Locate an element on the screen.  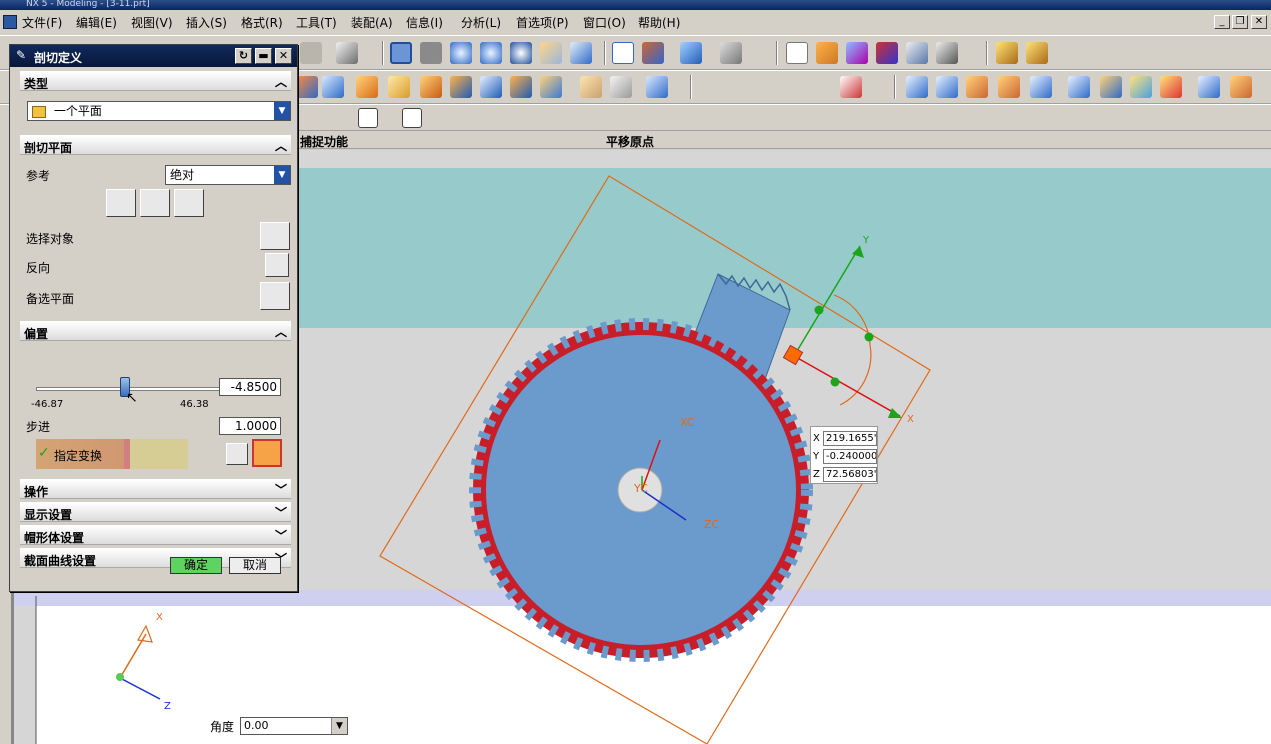
offset-surface-icon is located at coordinates (1041, 87).